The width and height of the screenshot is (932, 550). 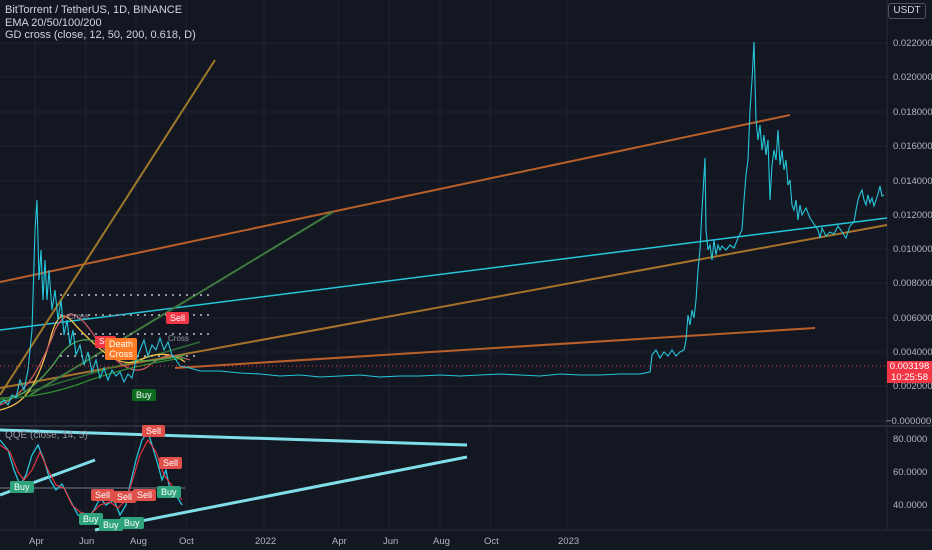 I want to click on qqe-slow-line, so click(x=91, y=477).